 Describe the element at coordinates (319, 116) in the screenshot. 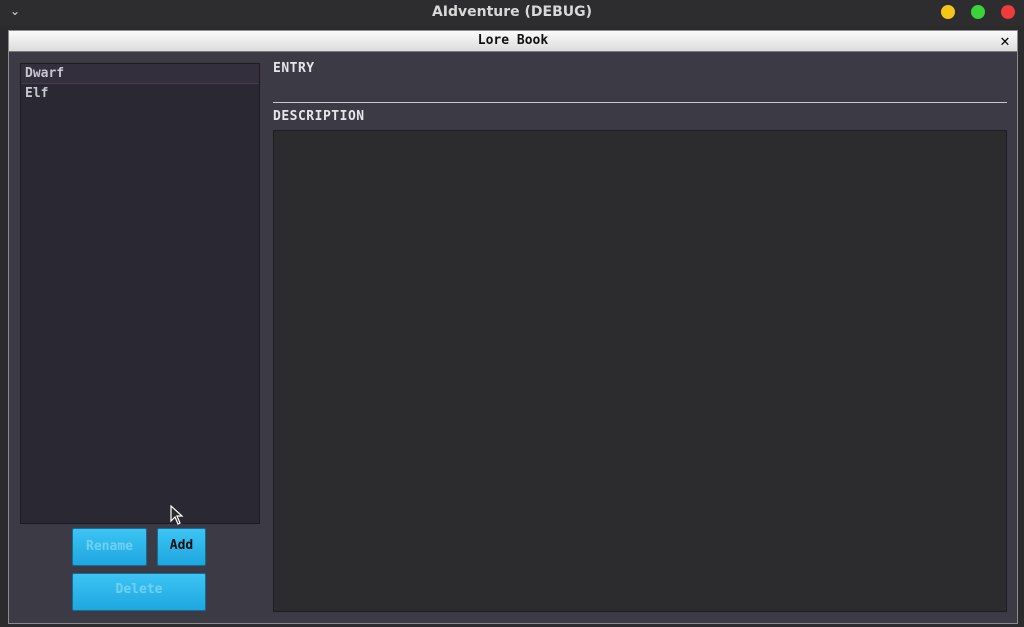

I see `description-label: DESCRIPTION` at that location.